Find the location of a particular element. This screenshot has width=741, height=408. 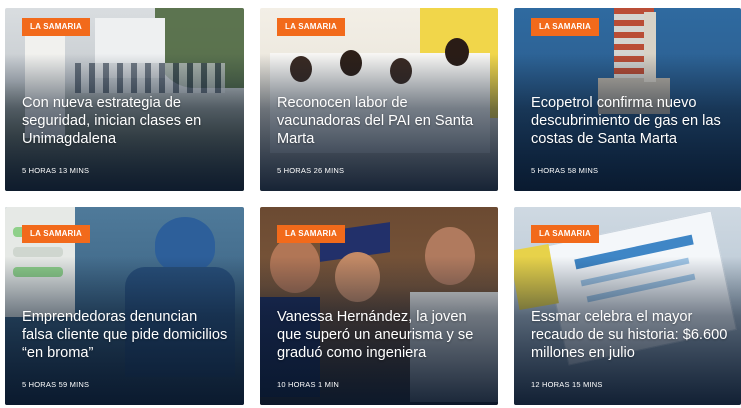

article-time: 10 HORAS 1 MIN is located at coordinates (308, 384).